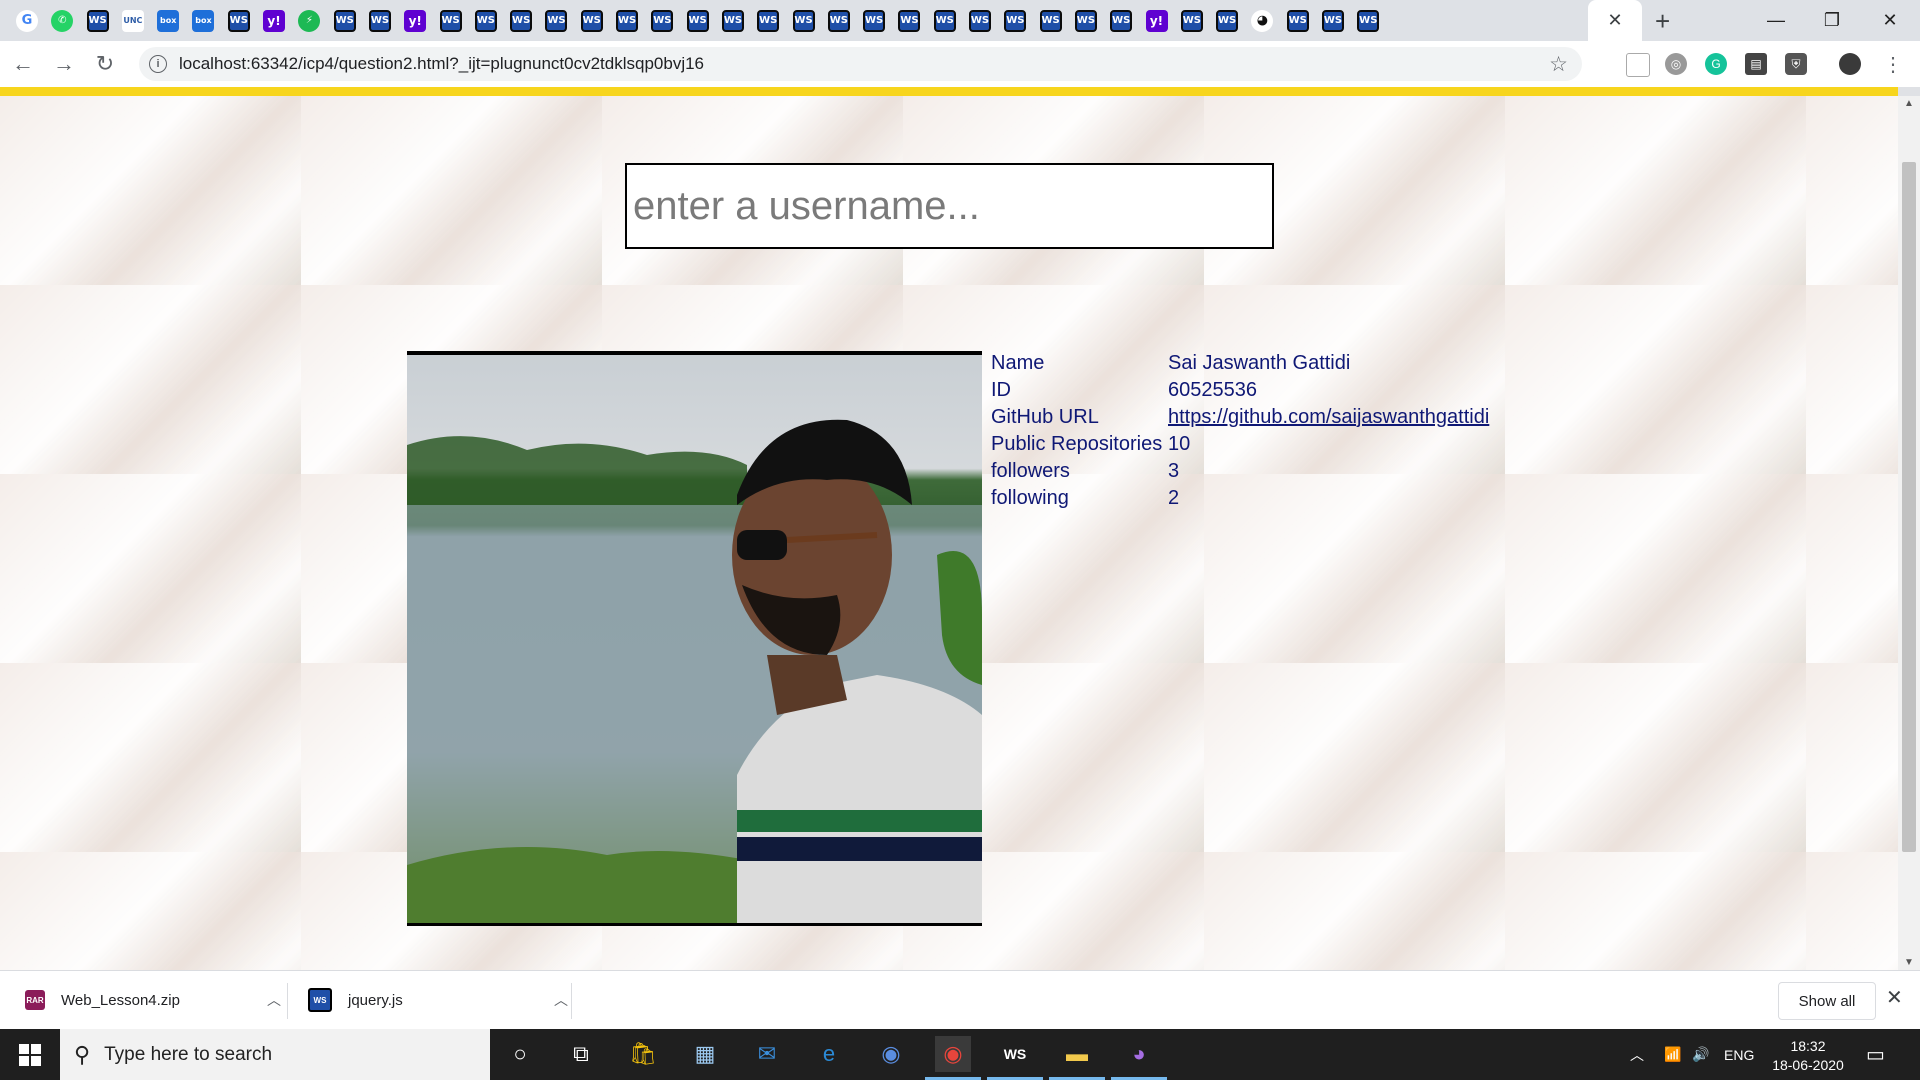  What do you see at coordinates (438, 1000) in the screenshot?
I see `download-item: WS jquery.js ︿` at bounding box center [438, 1000].